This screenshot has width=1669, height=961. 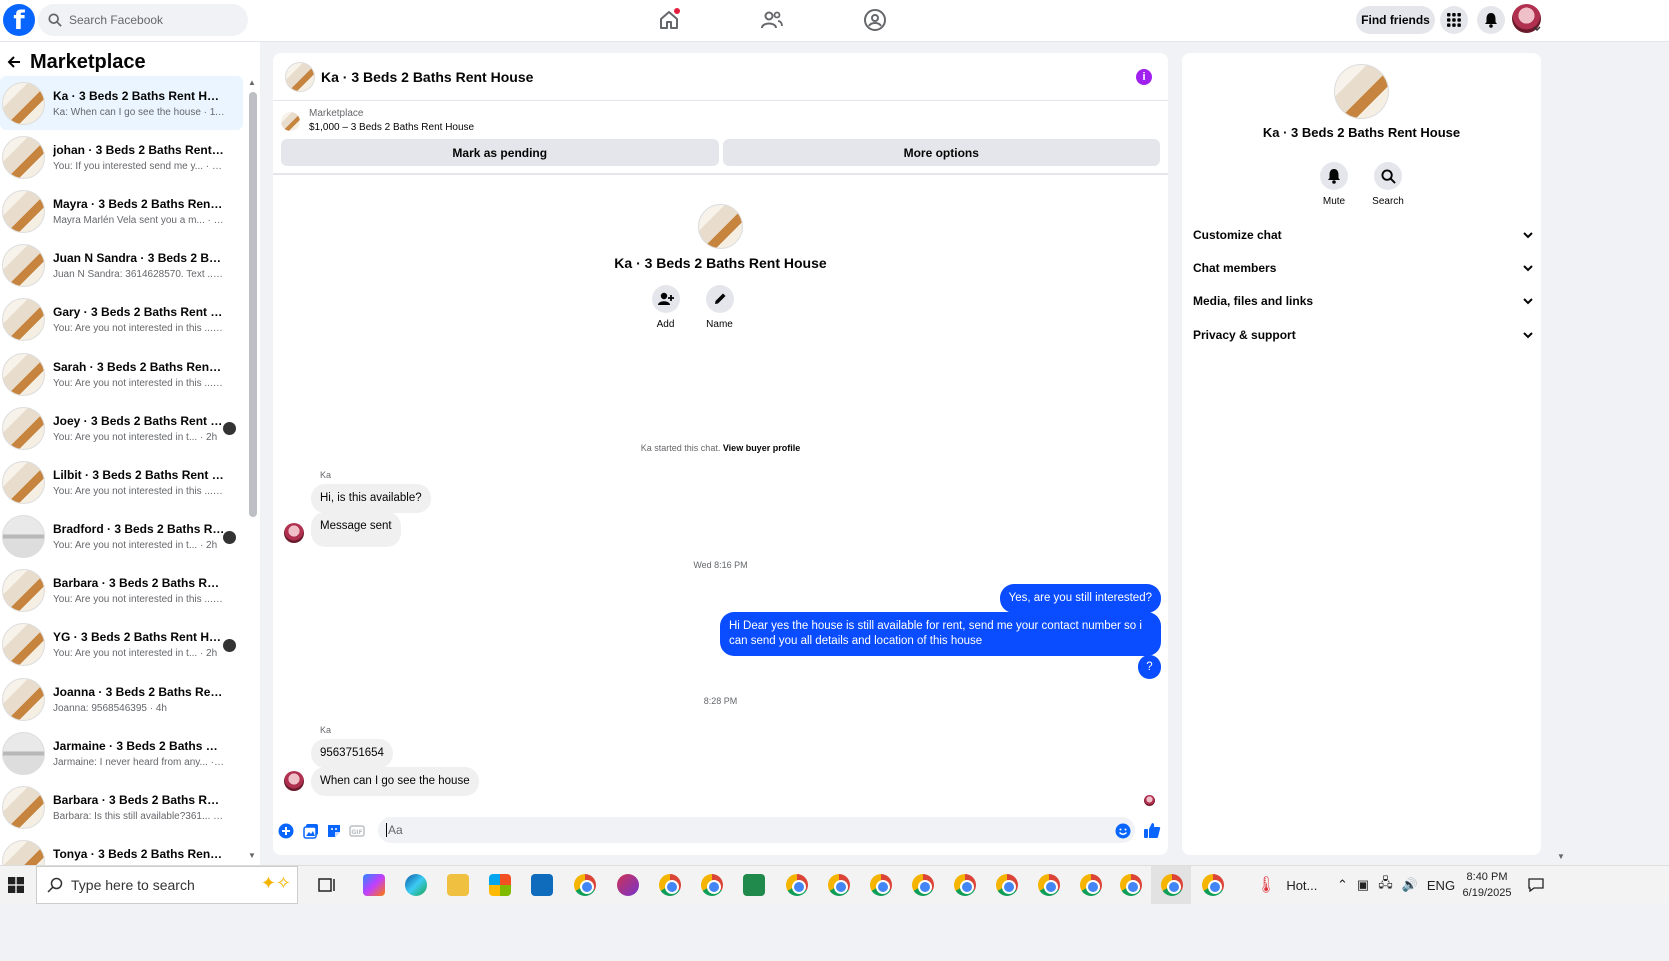 What do you see at coordinates (669, 20) in the screenshot?
I see `home-icon` at bounding box center [669, 20].